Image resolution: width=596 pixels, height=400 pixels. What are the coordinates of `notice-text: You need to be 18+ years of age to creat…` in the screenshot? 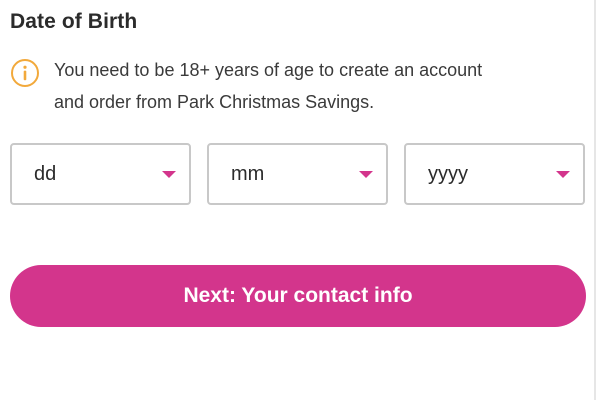 It's located at (268, 86).